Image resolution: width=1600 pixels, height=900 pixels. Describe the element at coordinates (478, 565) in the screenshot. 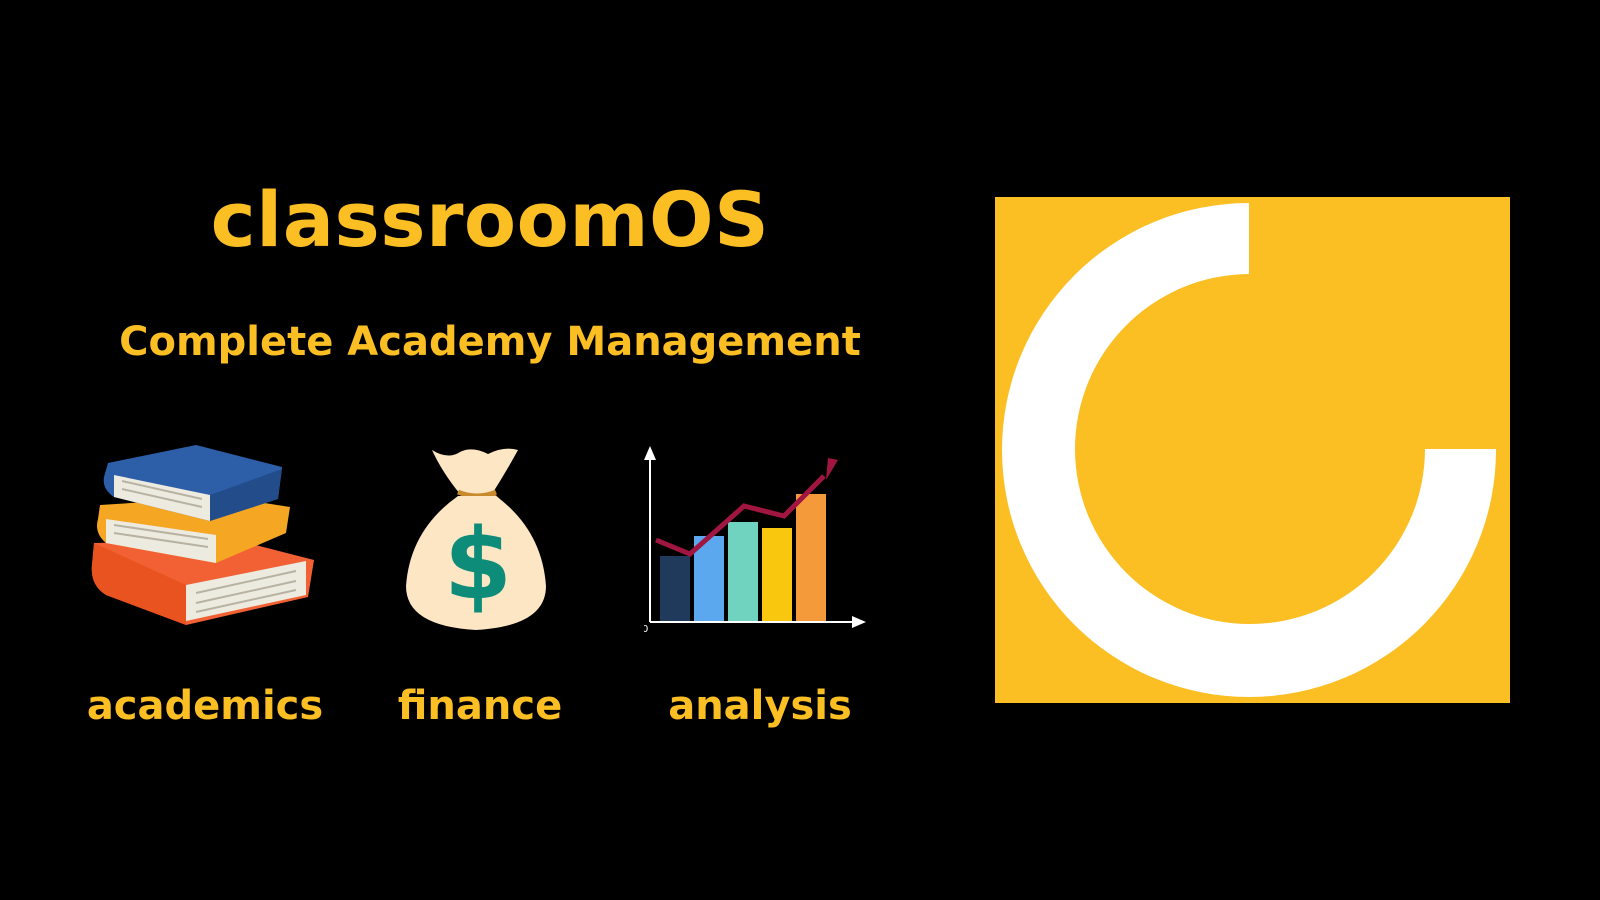

I see `dollar-sign: $` at that location.